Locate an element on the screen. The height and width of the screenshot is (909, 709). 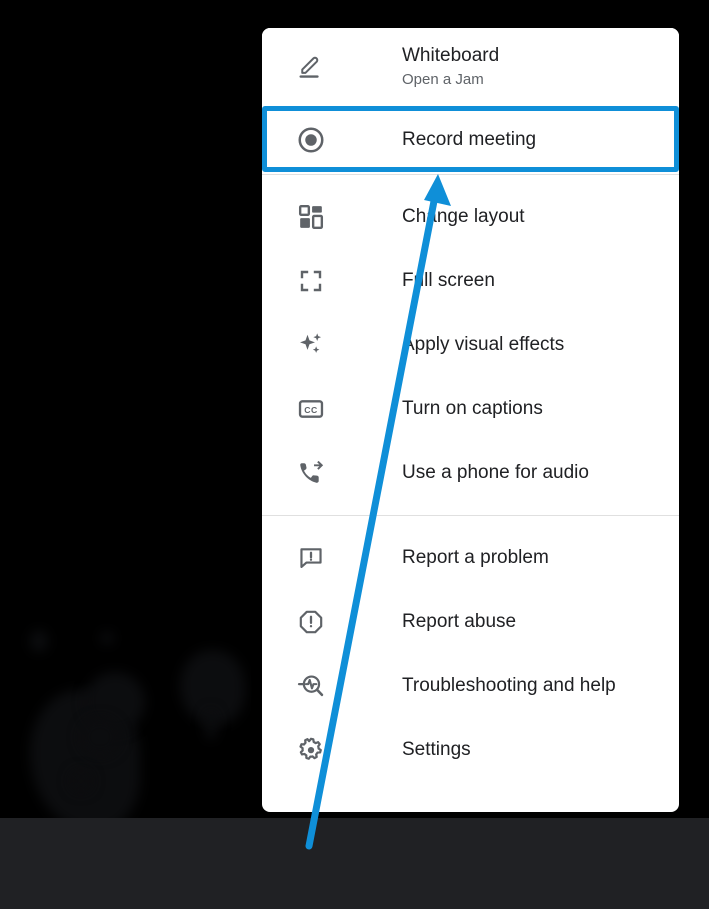
menu-item-record-meeting-labels: Record meeting is located at coordinates (469, 140).